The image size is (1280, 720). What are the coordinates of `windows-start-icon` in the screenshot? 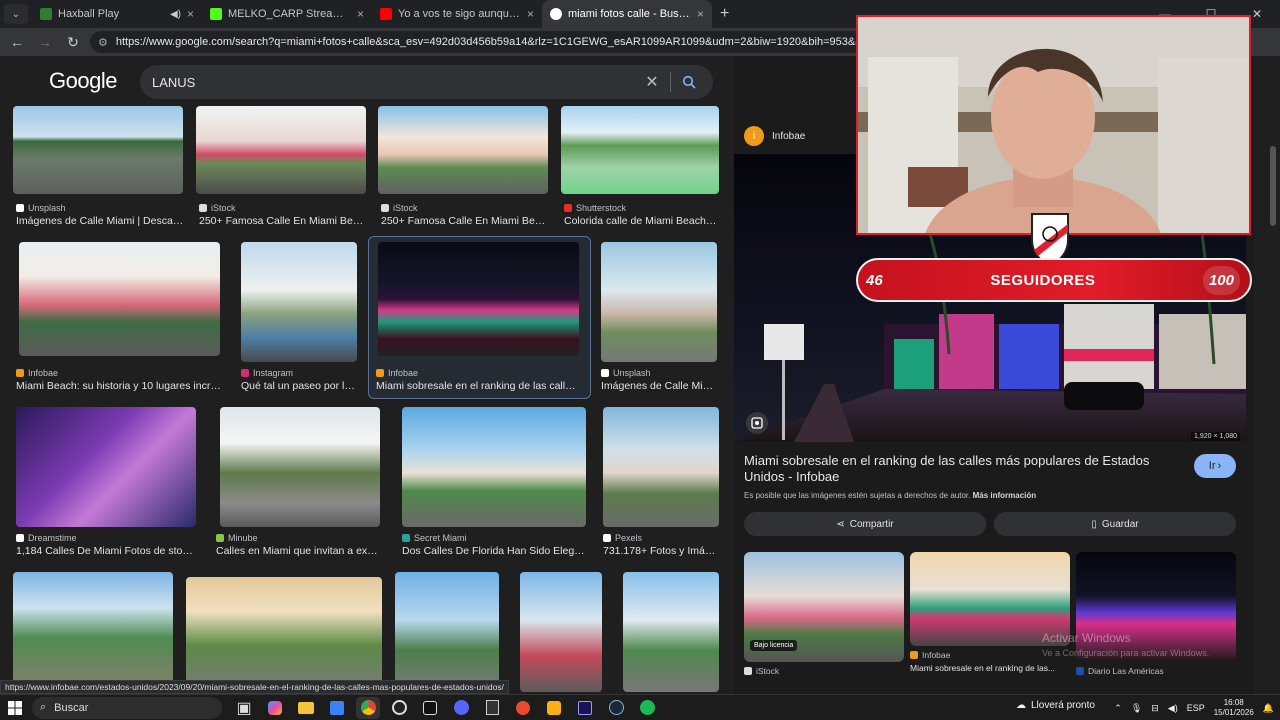 It's located at (15, 707).